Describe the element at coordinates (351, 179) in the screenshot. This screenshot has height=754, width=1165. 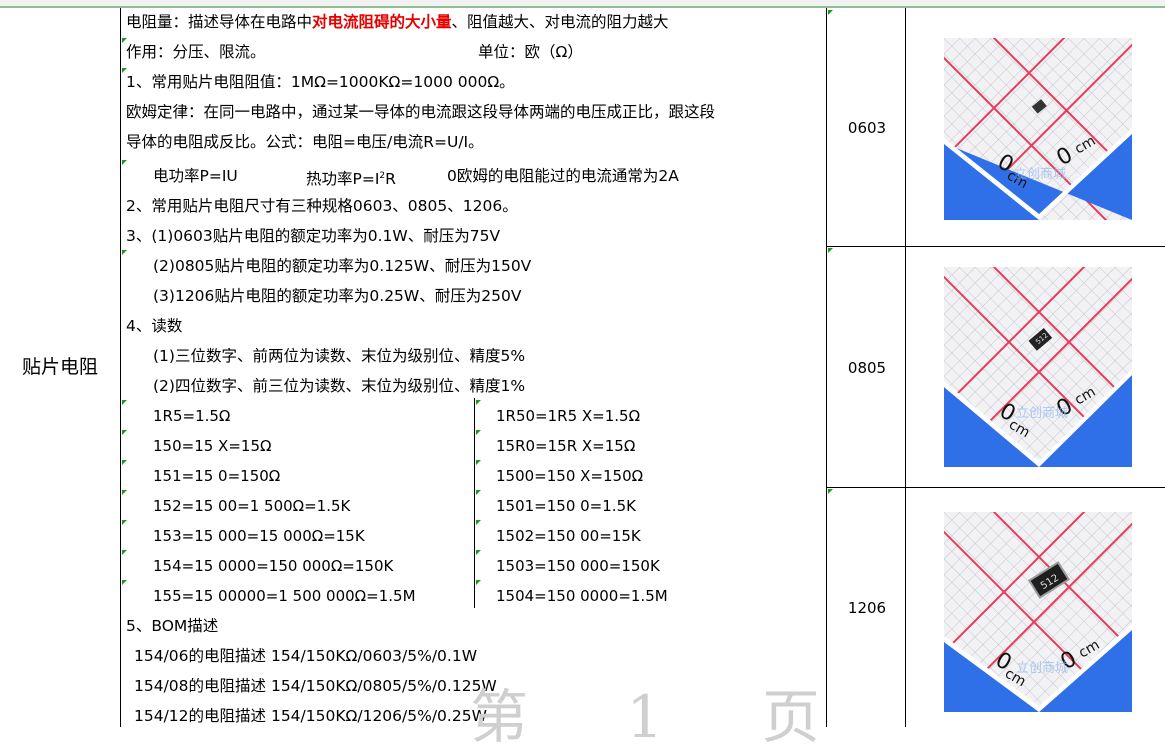
I see `heat-power-line: 热功率P=I2R` at that location.